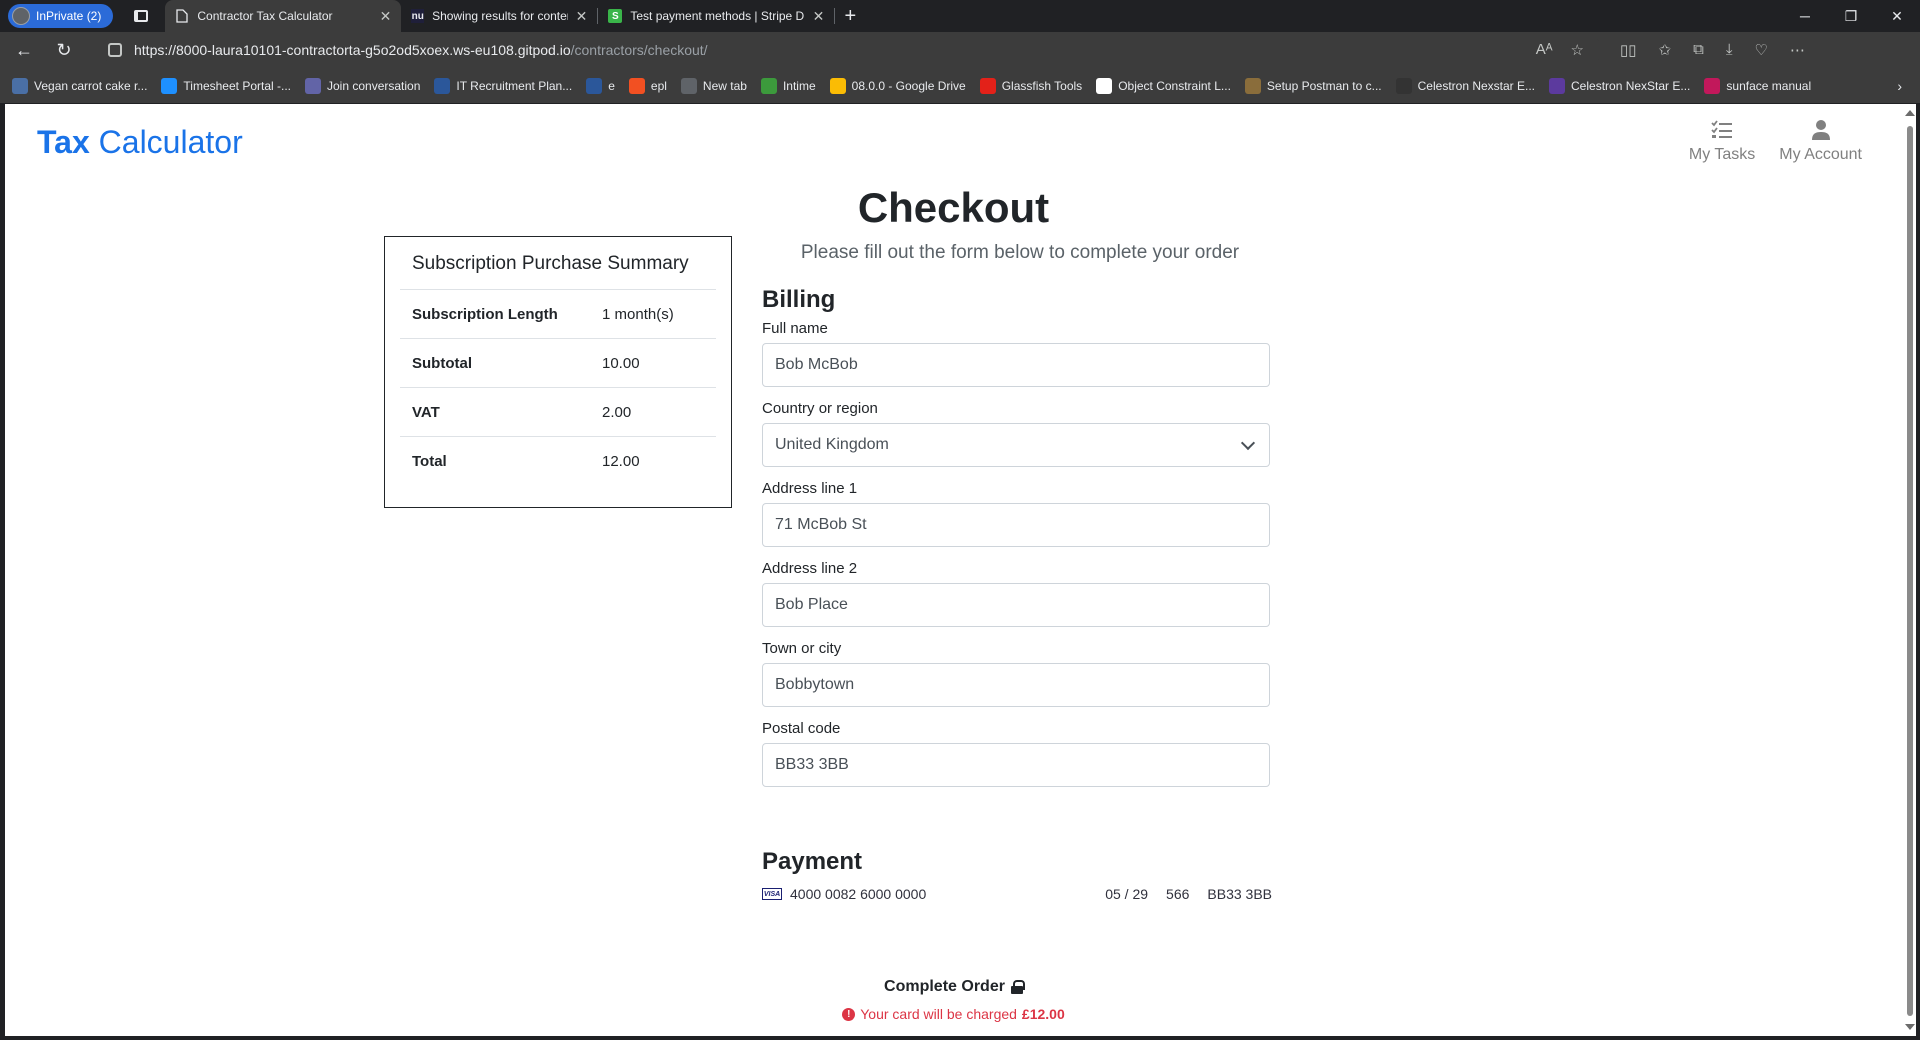  What do you see at coordinates (115, 50) in the screenshot?
I see `lock-icon` at bounding box center [115, 50].